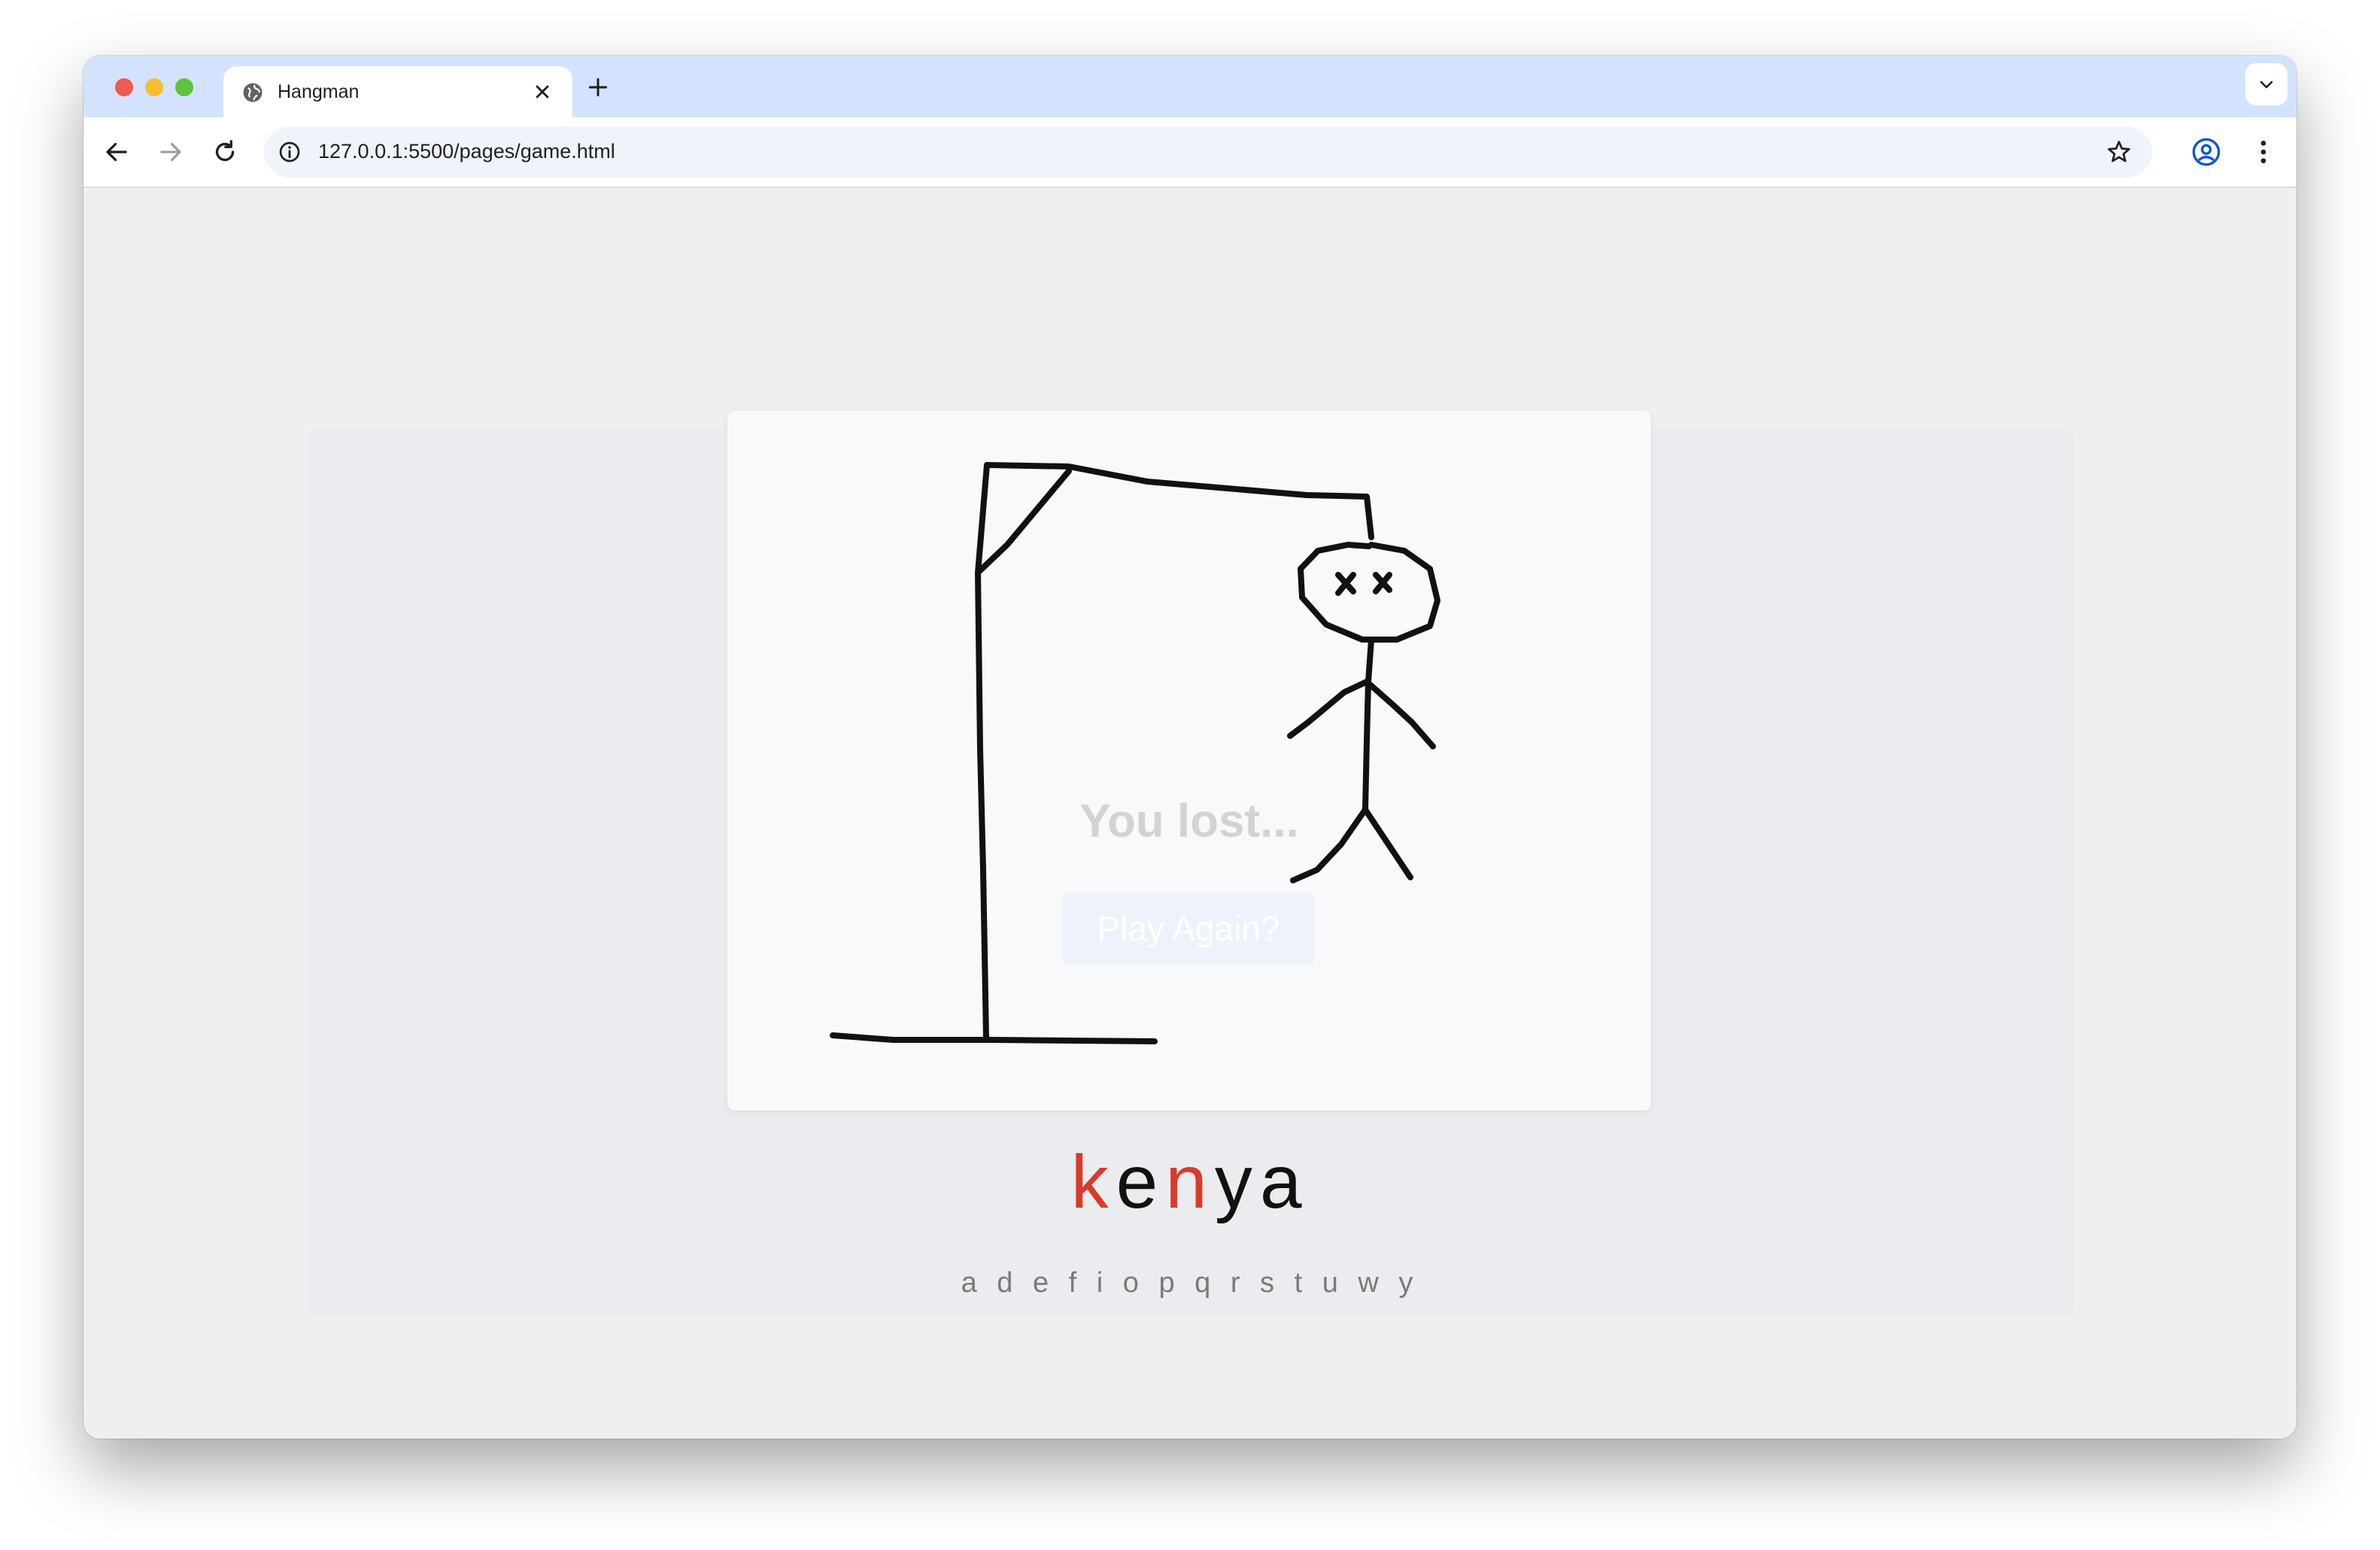 This screenshot has width=2380, height=1550. I want to click on arrow-right-icon, so click(170, 152).